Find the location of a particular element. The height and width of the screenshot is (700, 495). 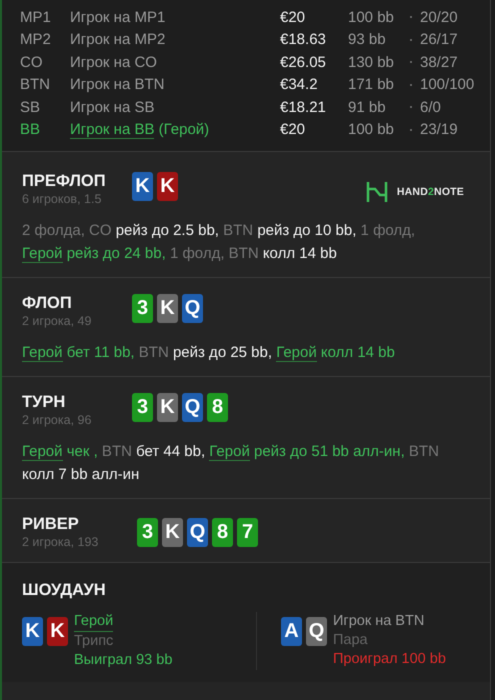

hero-link: Игрок на BB is located at coordinates (112, 130).